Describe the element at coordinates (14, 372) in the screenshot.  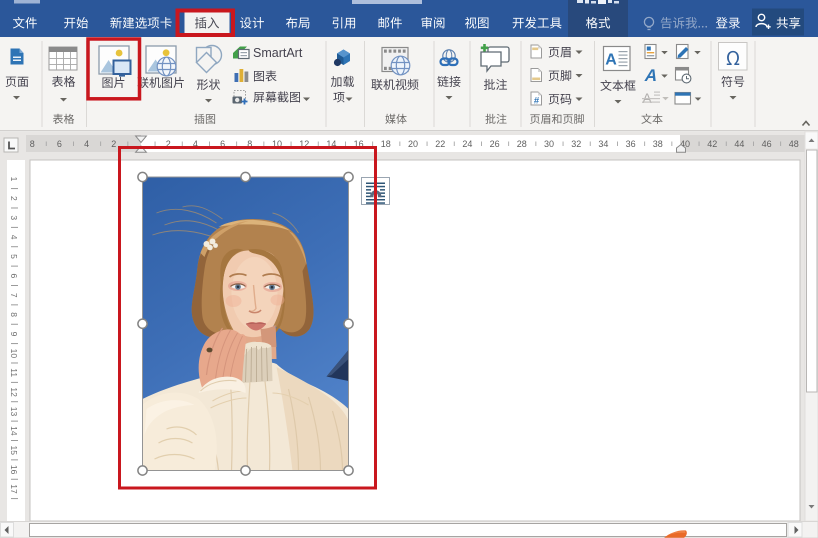
I see `svg-text: 11` at that location.